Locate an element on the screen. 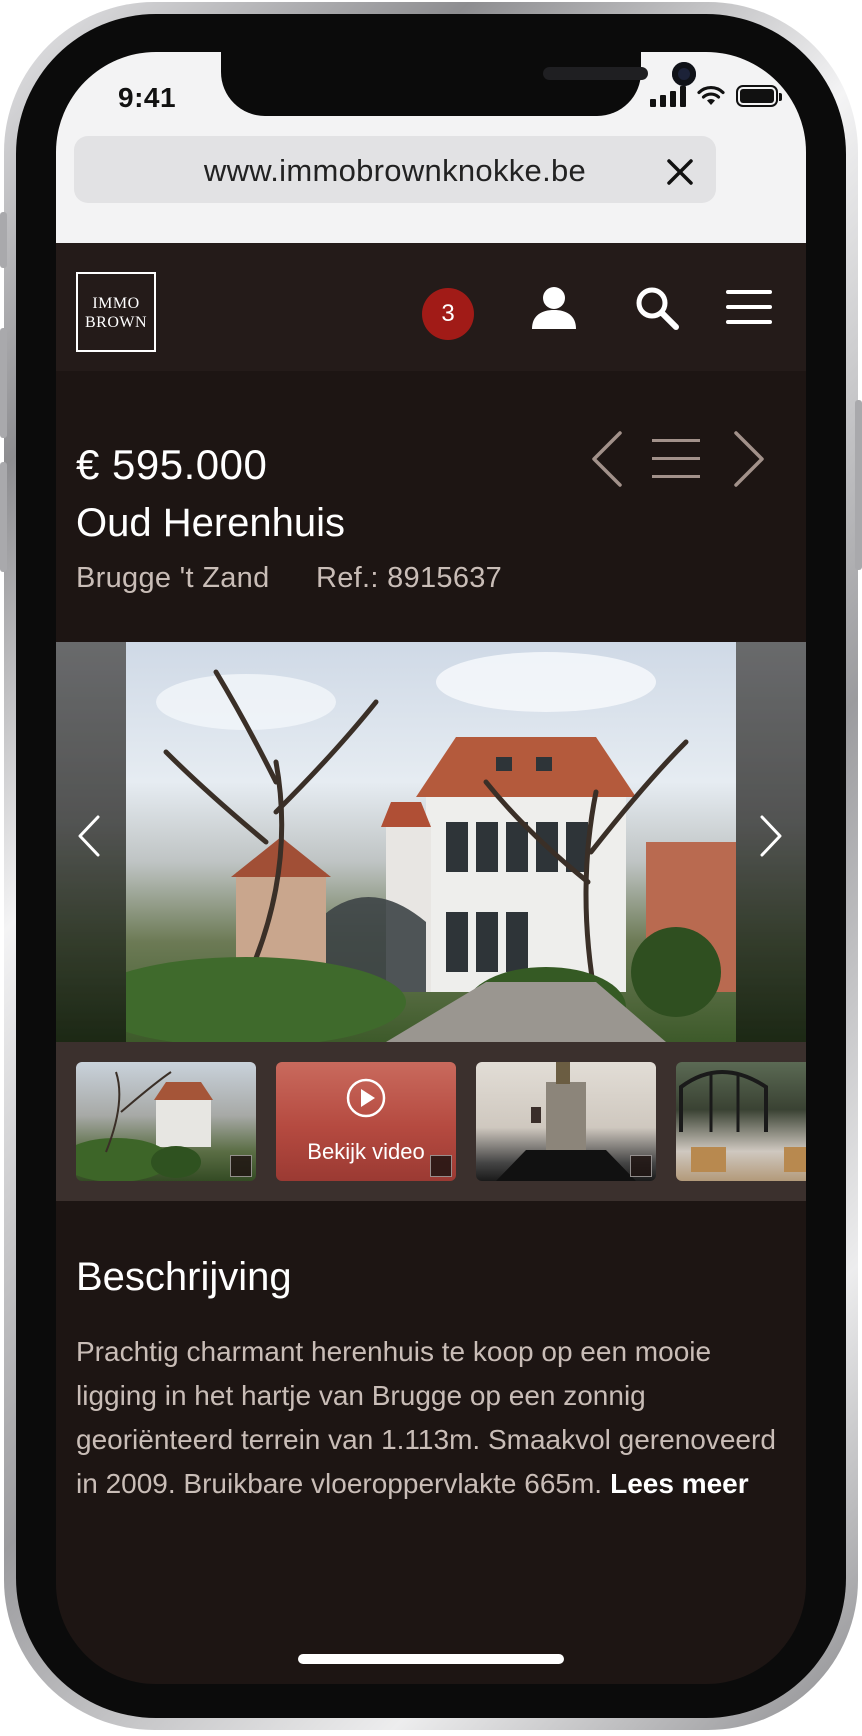 The image size is (862, 1736). volume-up-button is located at coordinates (3, 383).